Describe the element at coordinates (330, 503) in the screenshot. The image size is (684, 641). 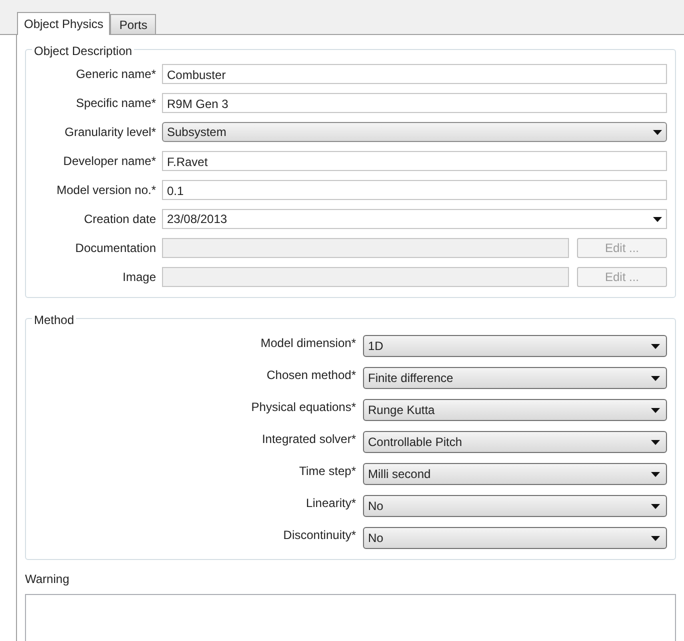
I see `field-label: Linearity*` at that location.